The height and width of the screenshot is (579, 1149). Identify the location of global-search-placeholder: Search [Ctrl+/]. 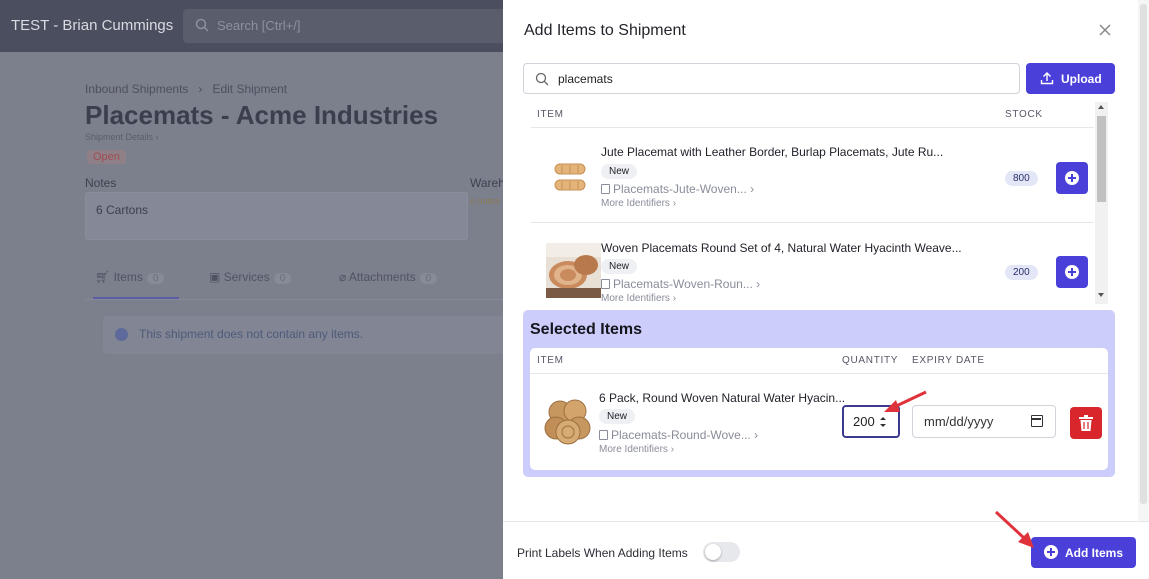
(259, 25).